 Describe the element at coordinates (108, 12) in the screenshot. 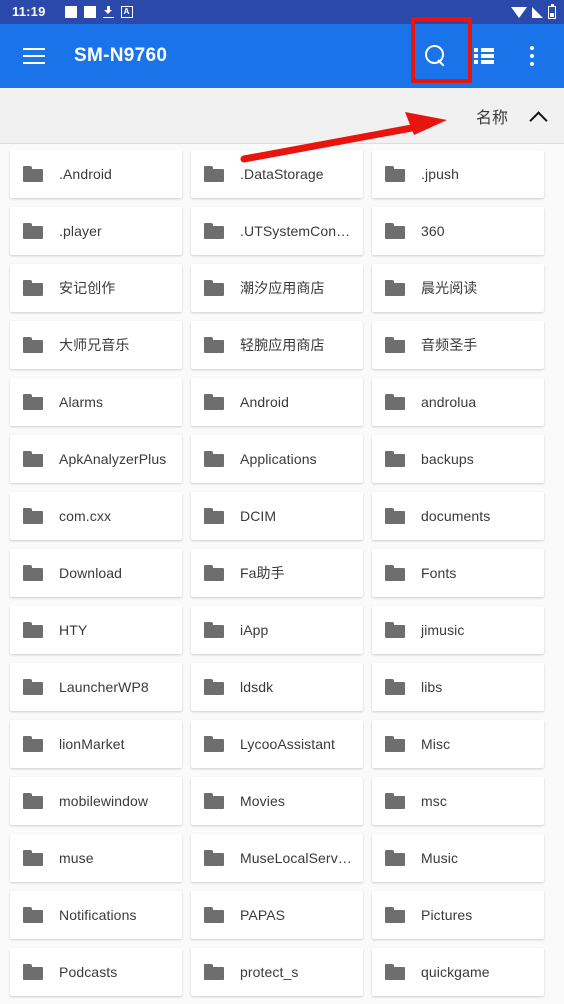

I see `download-icon` at that location.